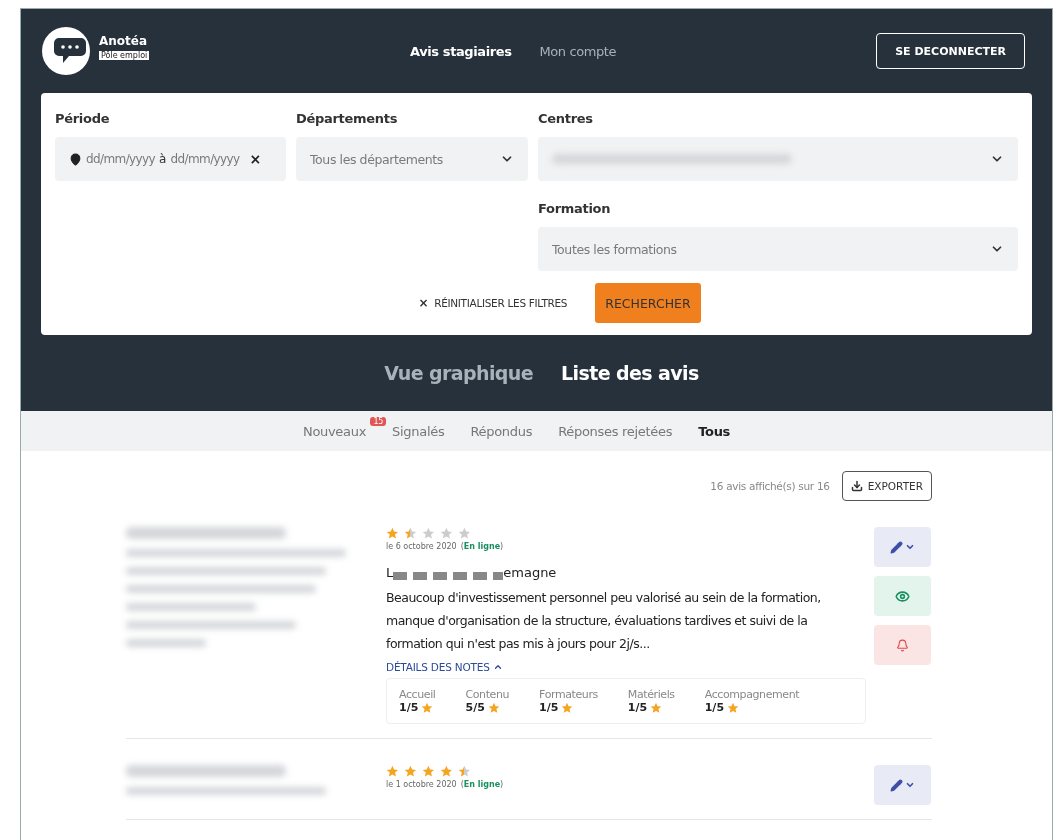 Image resolution: width=1061 pixels, height=840 pixels. What do you see at coordinates (950, 51) in the screenshot?
I see `logout-button: SE DECONNECTER` at bounding box center [950, 51].